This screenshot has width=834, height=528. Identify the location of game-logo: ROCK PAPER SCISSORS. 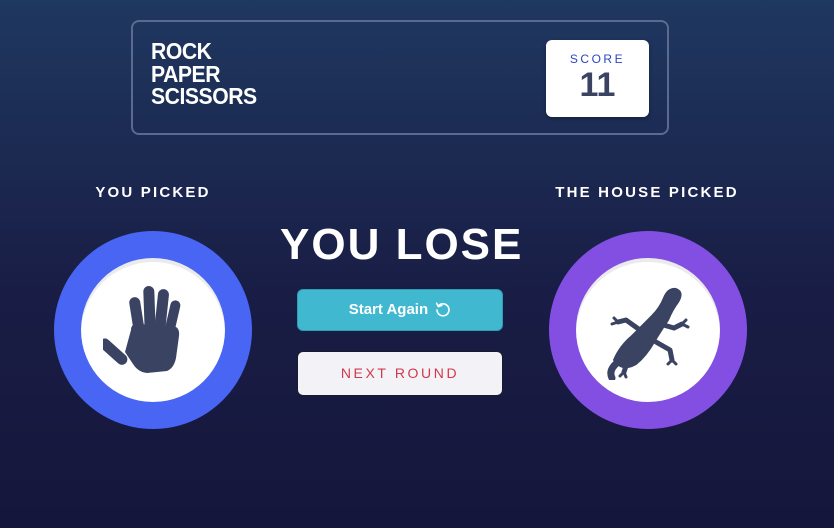
(221, 74).